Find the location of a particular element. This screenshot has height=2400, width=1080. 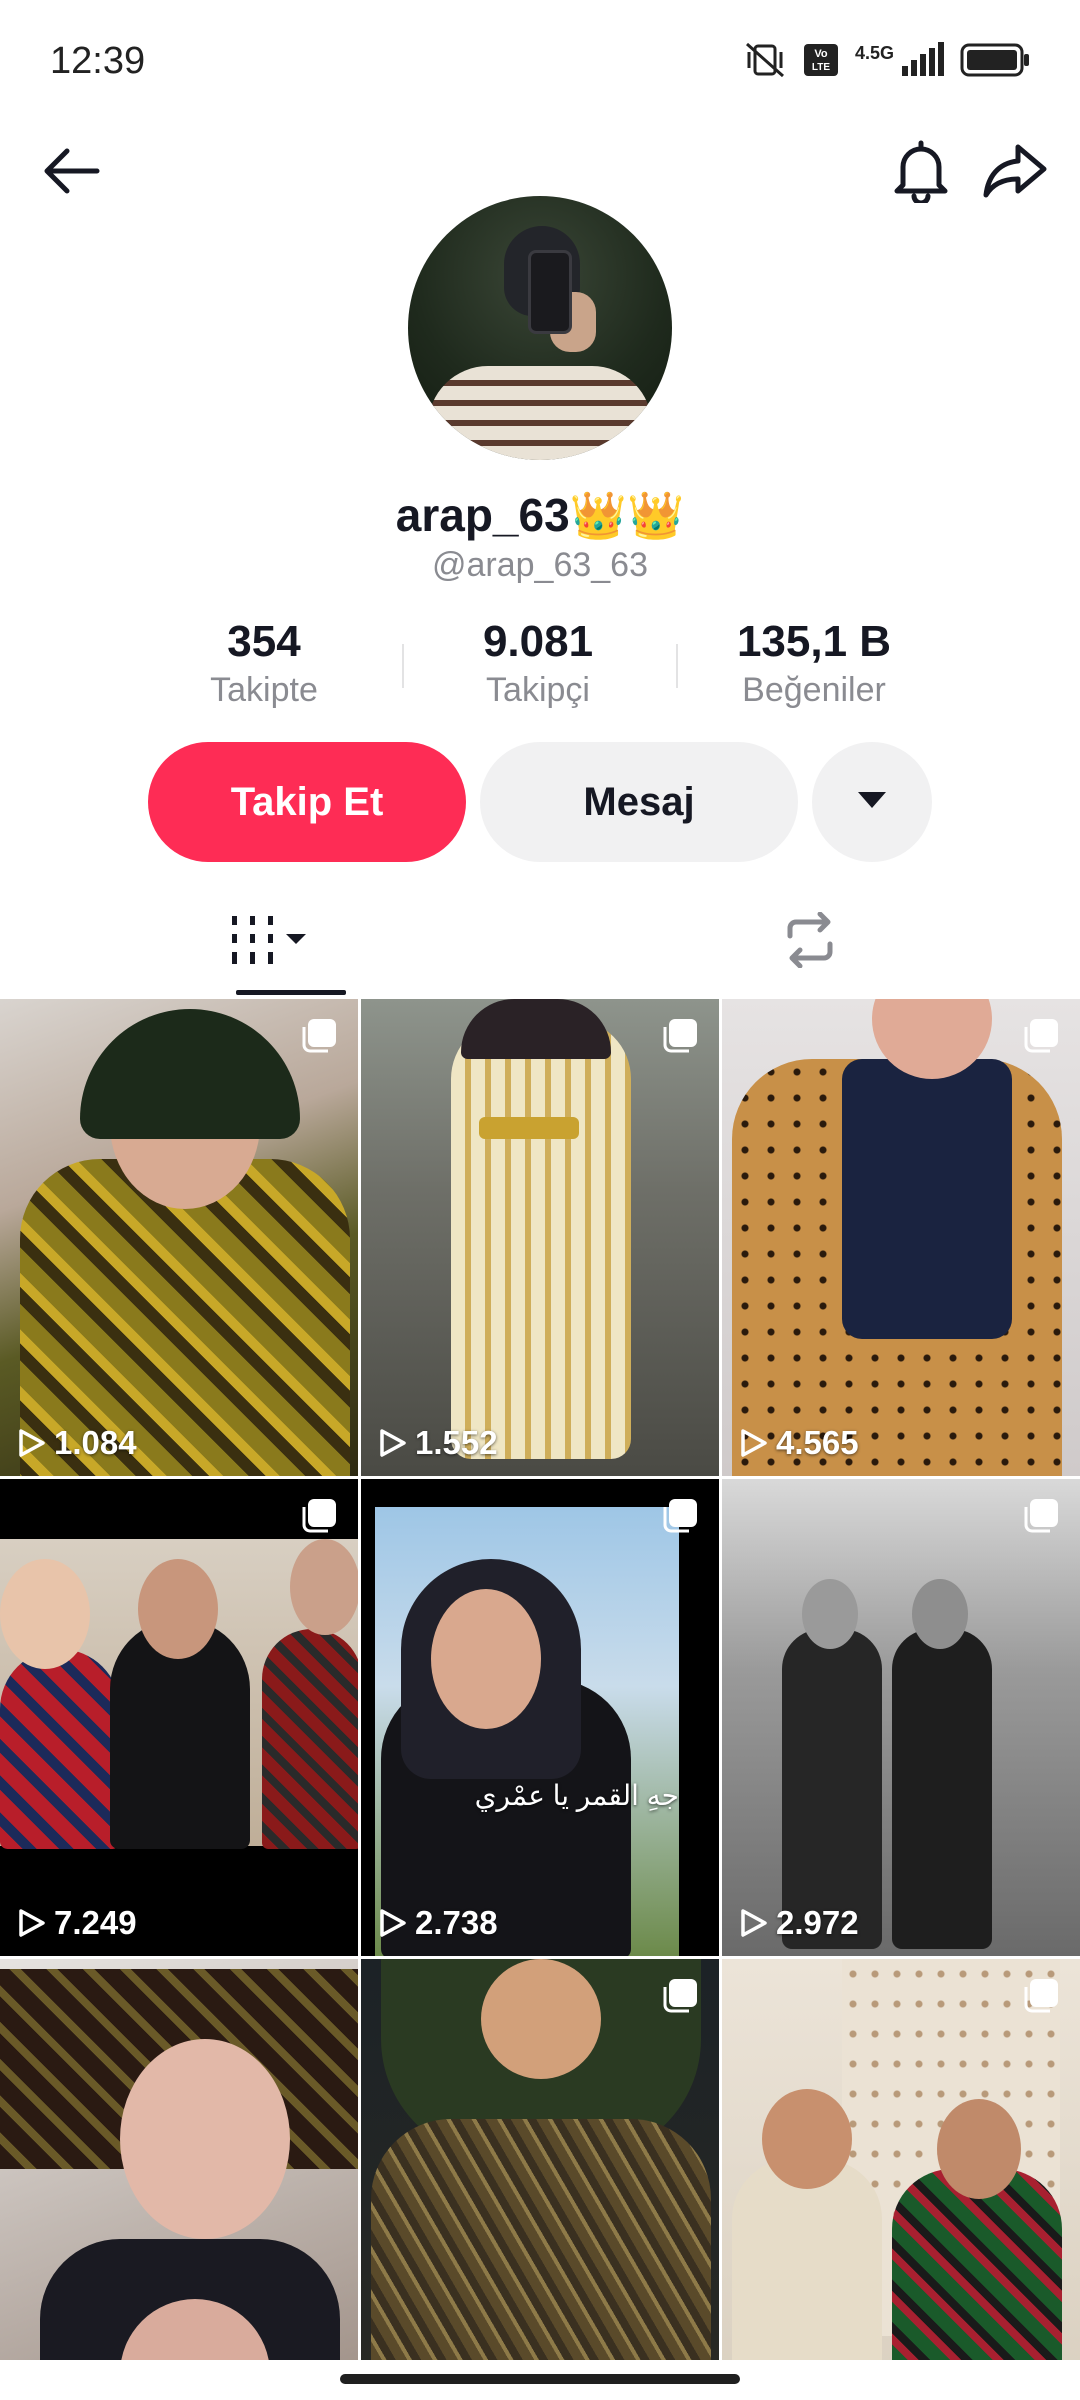

status-icons: Vo LTE 4.5G is located at coordinates (886, 60).